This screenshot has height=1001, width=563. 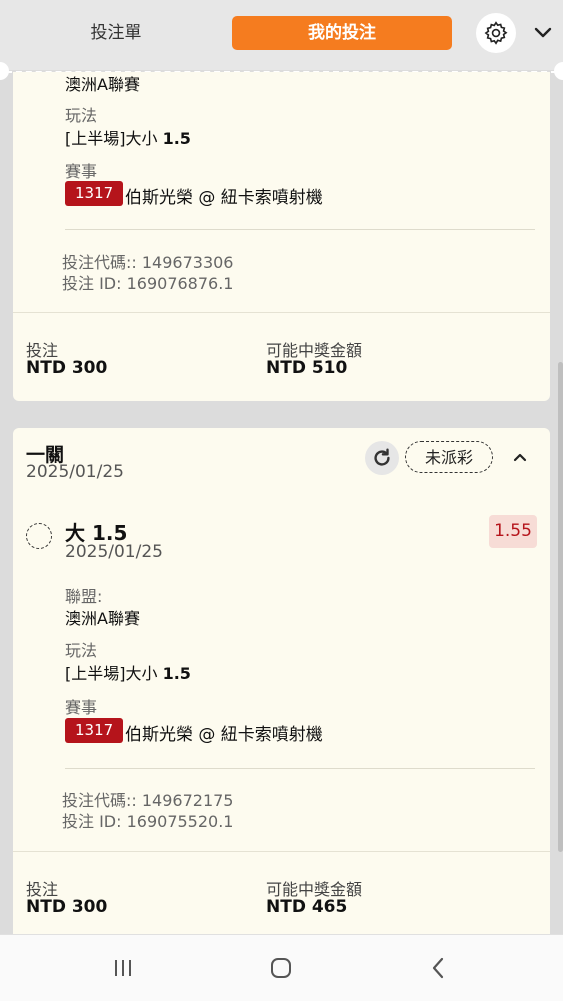 What do you see at coordinates (449, 457) in the screenshot?
I see `status-badge: 未派彩` at bounding box center [449, 457].